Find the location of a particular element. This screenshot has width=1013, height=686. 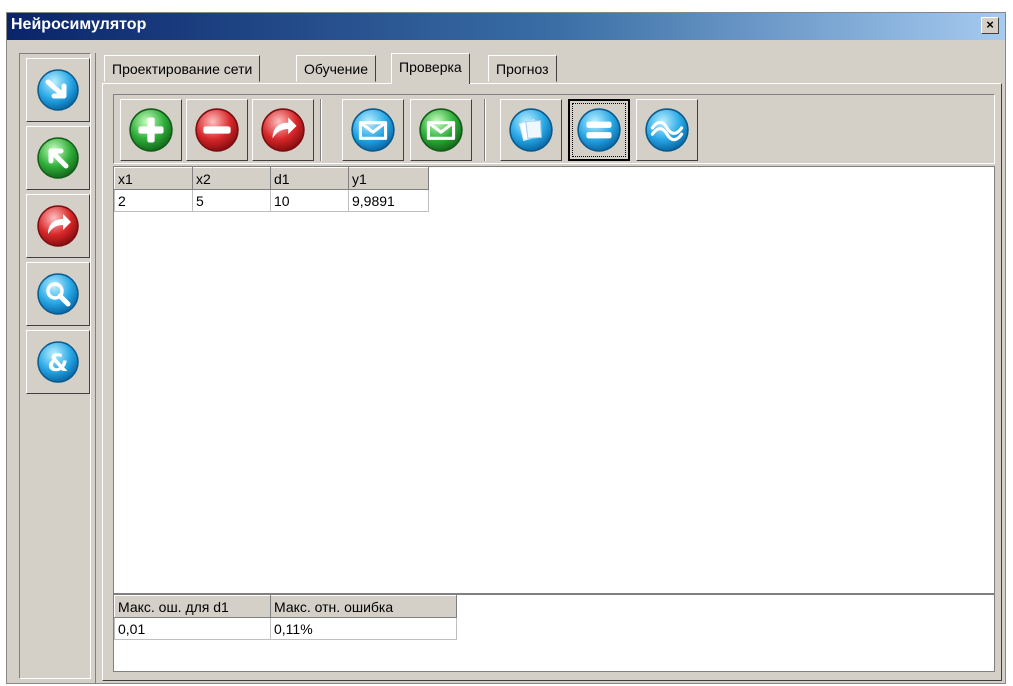

tab-testing: Проверка is located at coordinates (430, 68).